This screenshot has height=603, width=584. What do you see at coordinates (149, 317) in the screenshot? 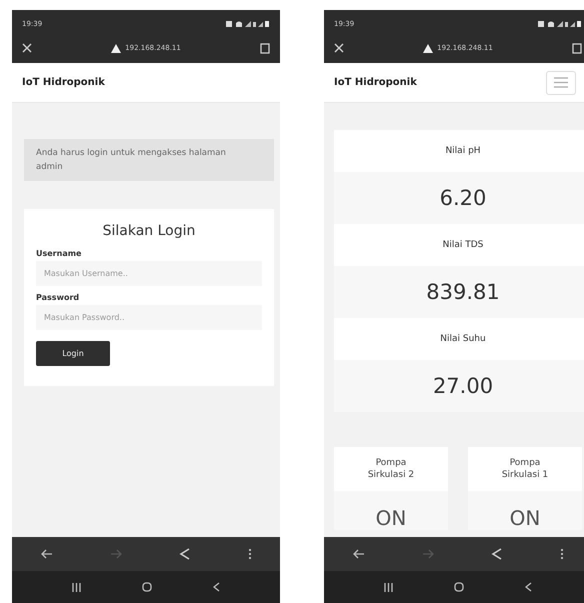
I see `input-field: Masukan Password..` at bounding box center [149, 317].